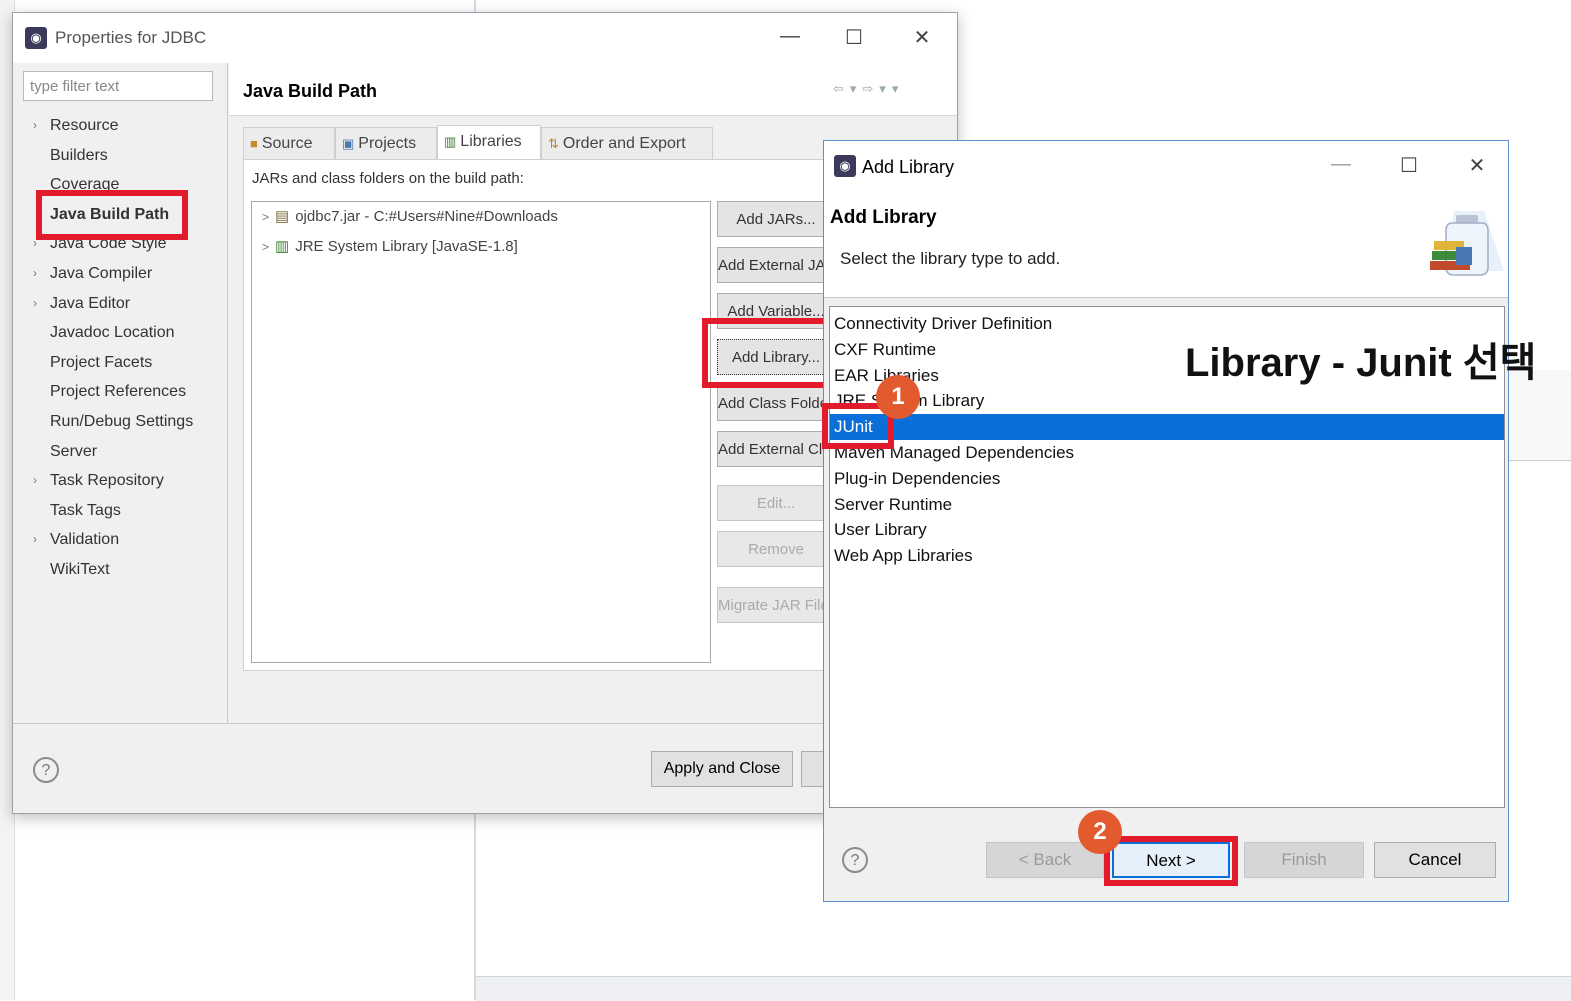  What do you see at coordinates (348, 143) in the screenshot?
I see `projects-icon: ▣` at bounding box center [348, 143].